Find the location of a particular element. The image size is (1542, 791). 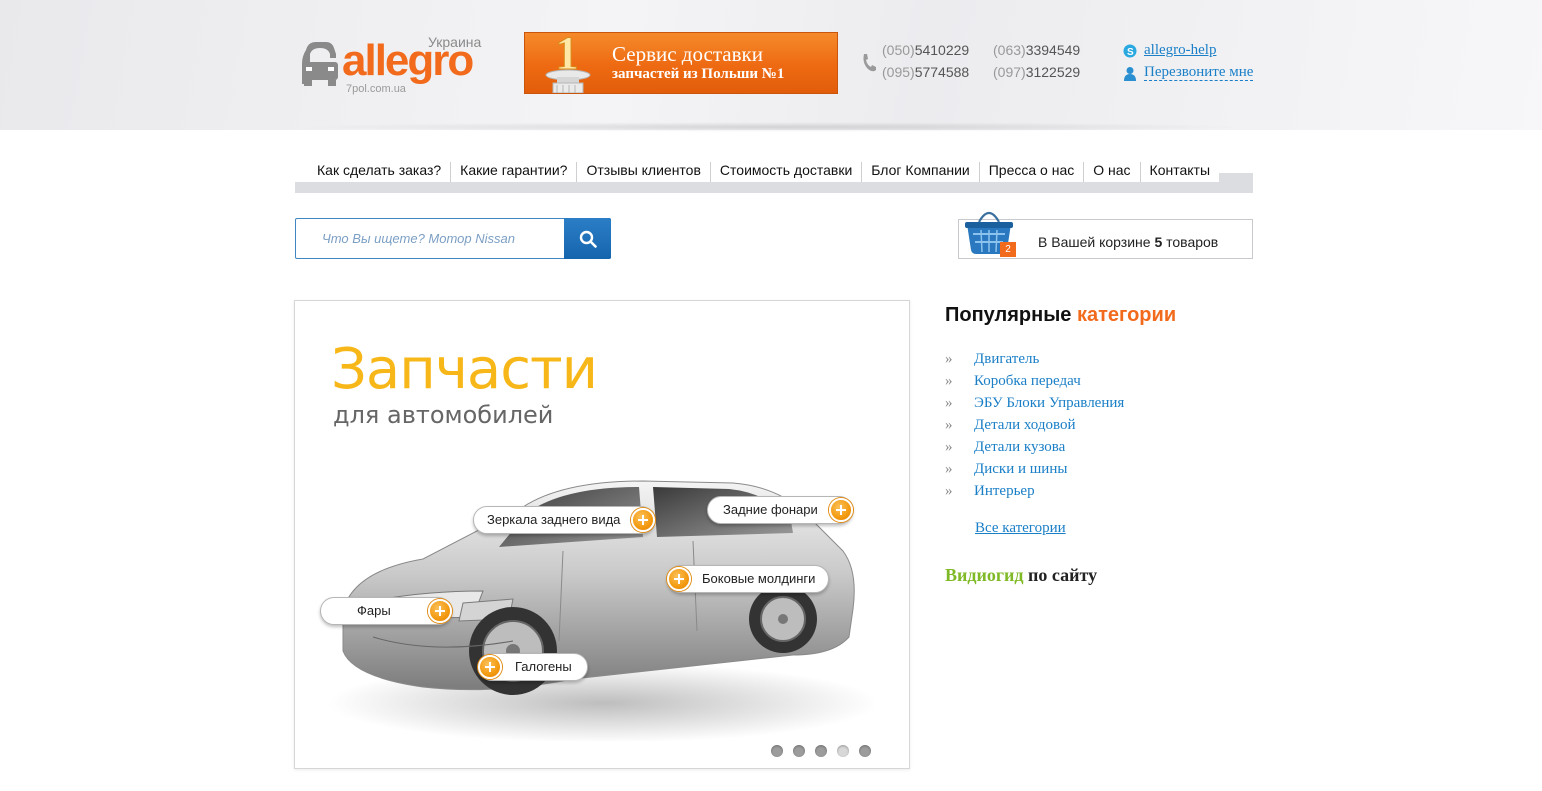

category-item: » Детали кузова is located at coordinates (1095, 448).